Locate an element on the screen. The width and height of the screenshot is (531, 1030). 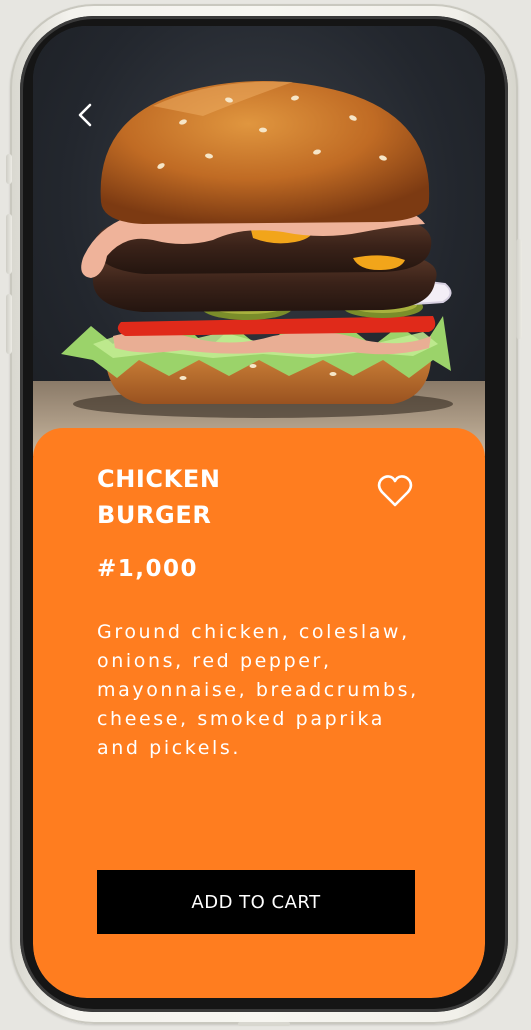
favorite-button is located at coordinates (395, 491).